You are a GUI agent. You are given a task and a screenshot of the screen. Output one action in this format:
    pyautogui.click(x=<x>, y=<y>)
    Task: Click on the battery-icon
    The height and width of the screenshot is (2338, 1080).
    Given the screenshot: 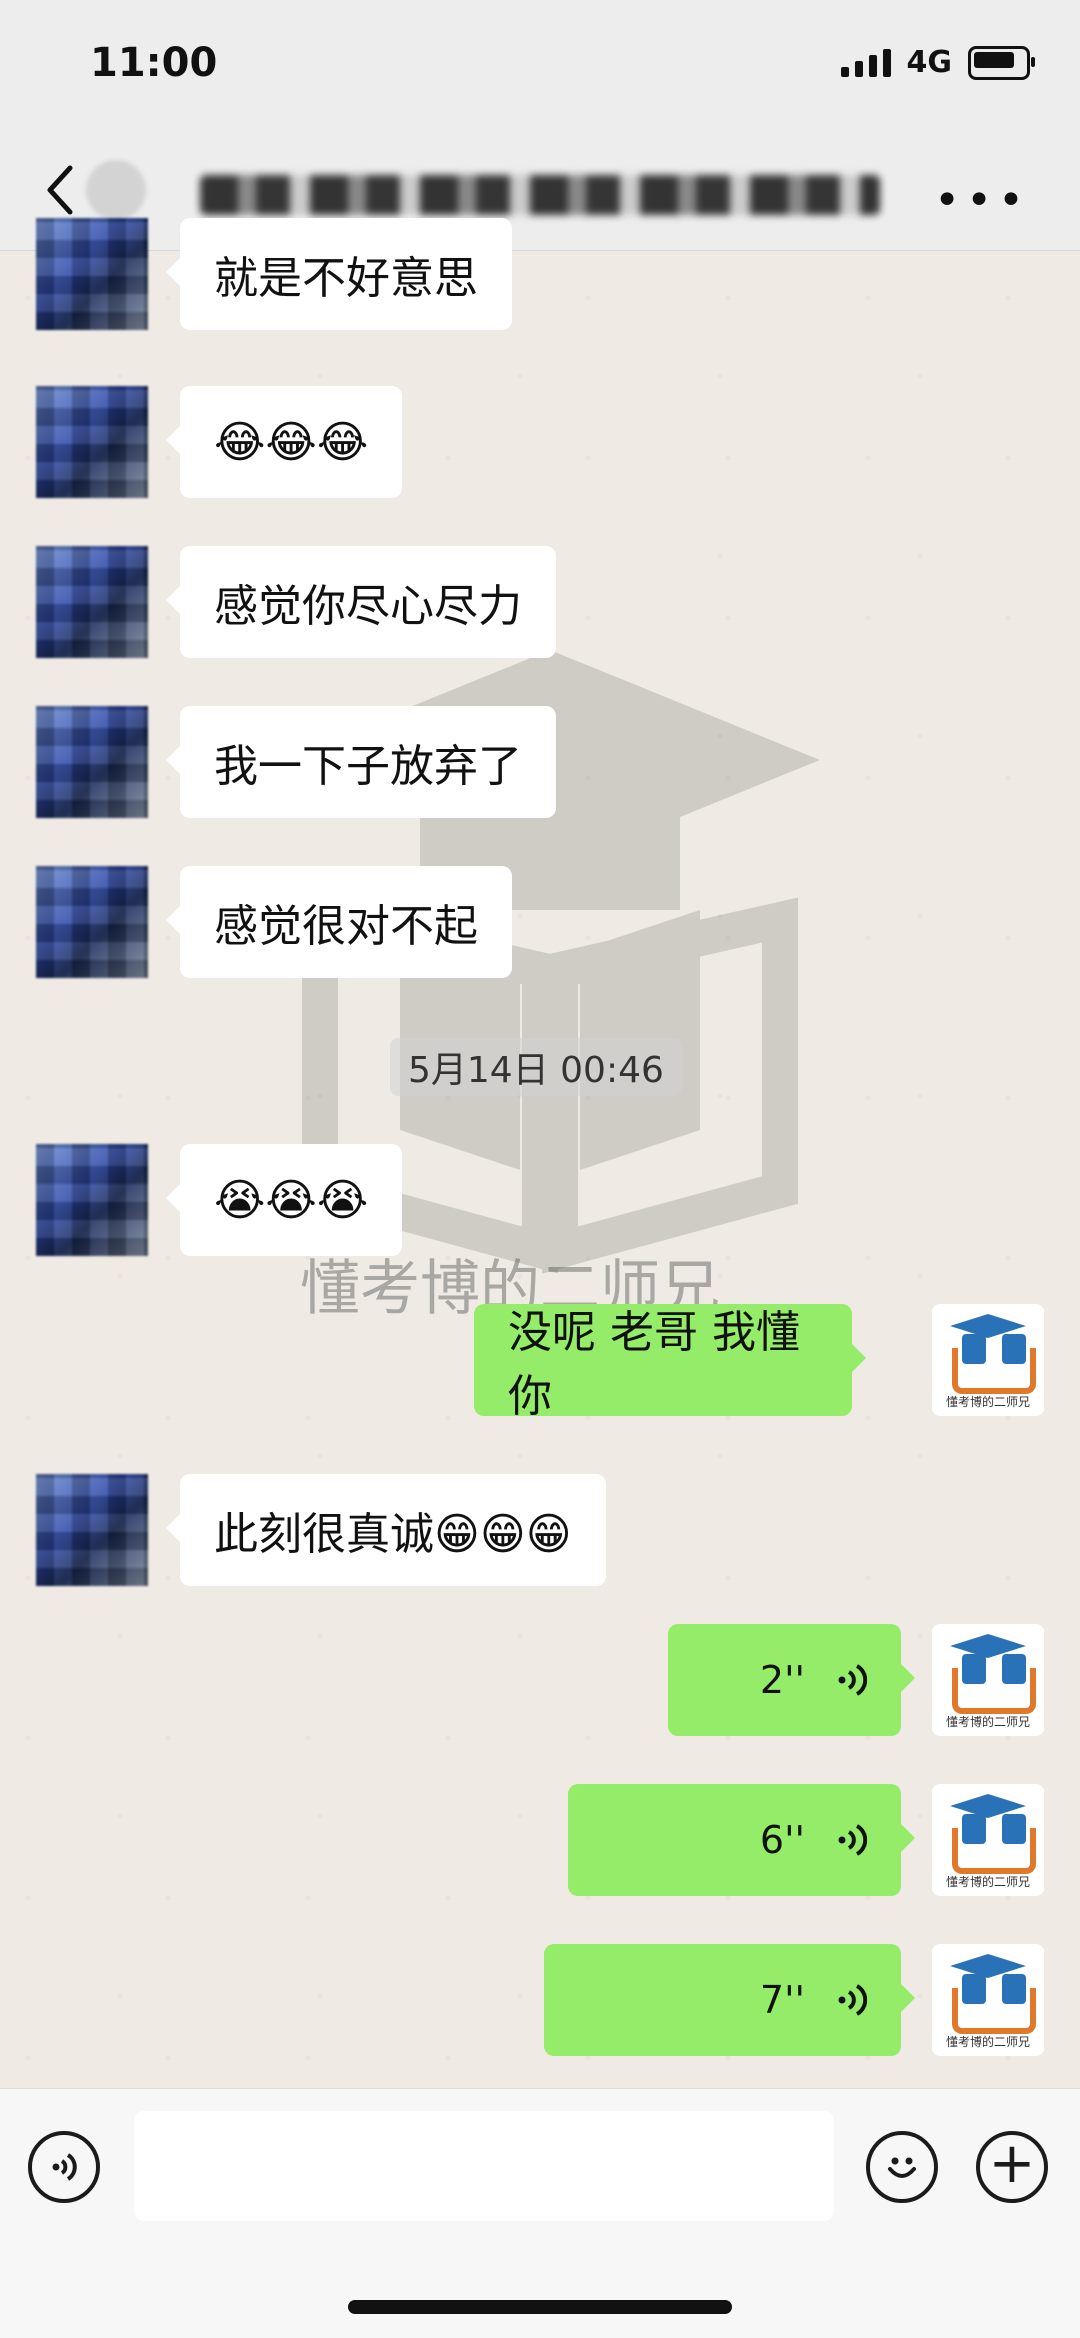 What is the action you would take?
    pyautogui.click(x=1001, y=62)
    